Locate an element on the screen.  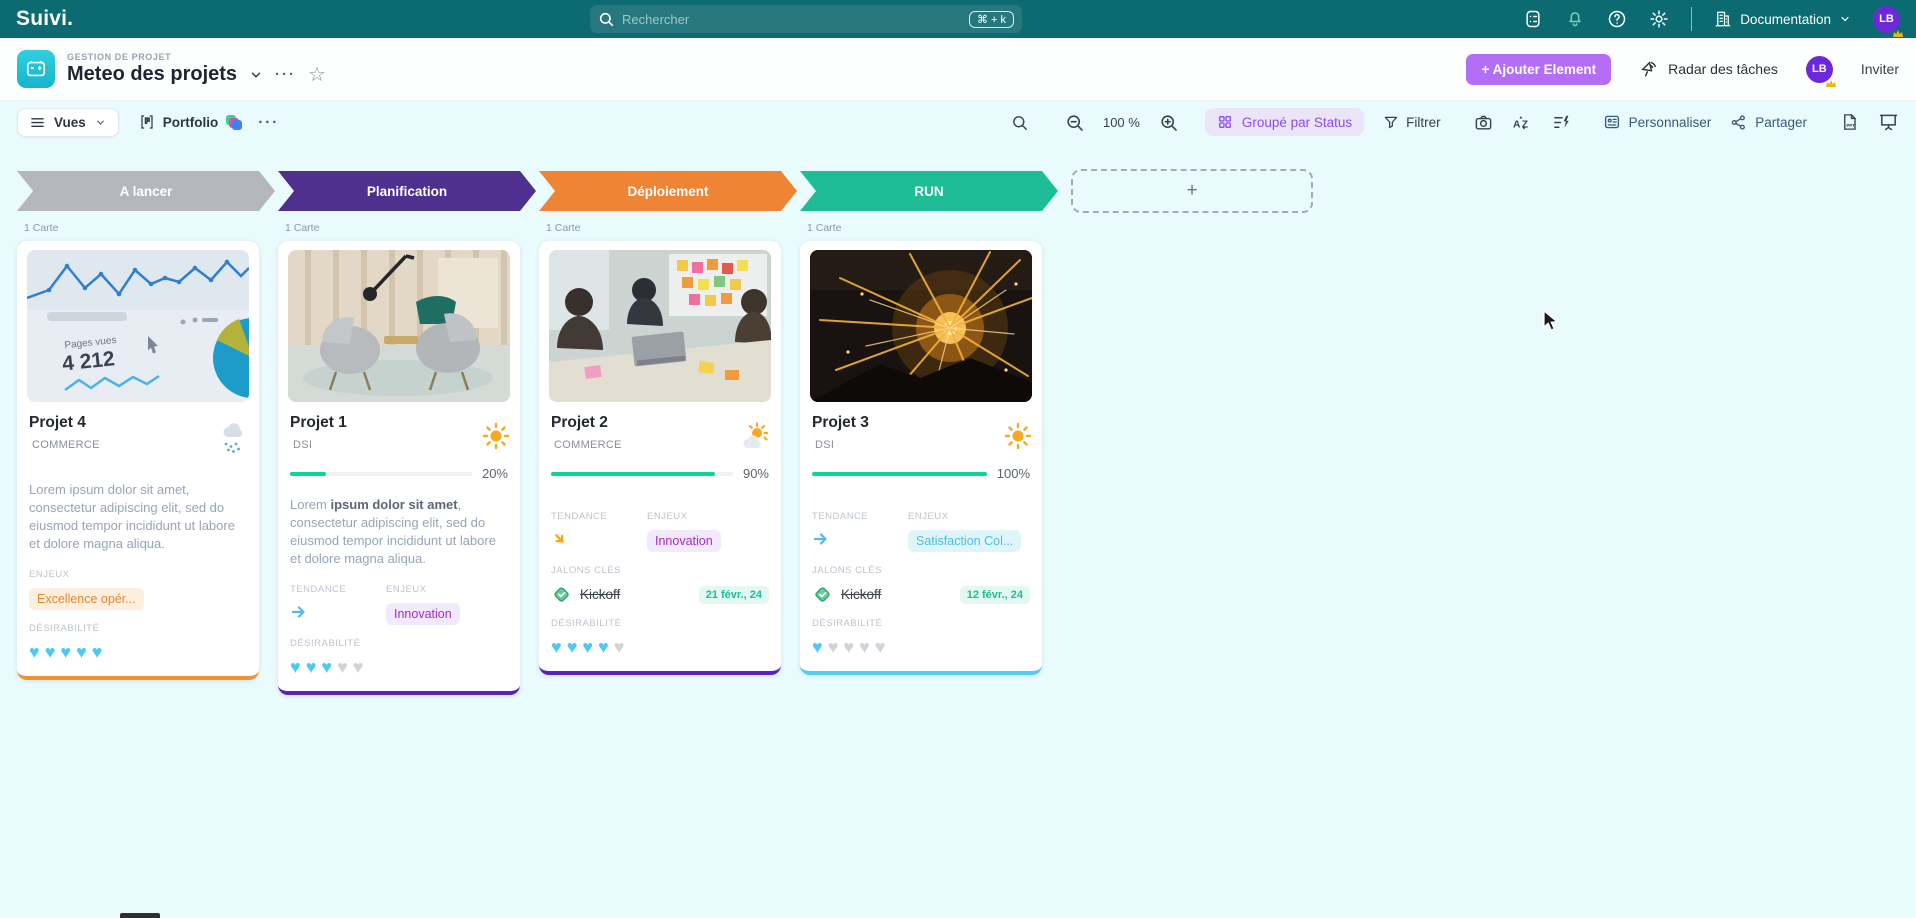
status-column-deploiement: Déploiement is located at coordinates (668, 191).